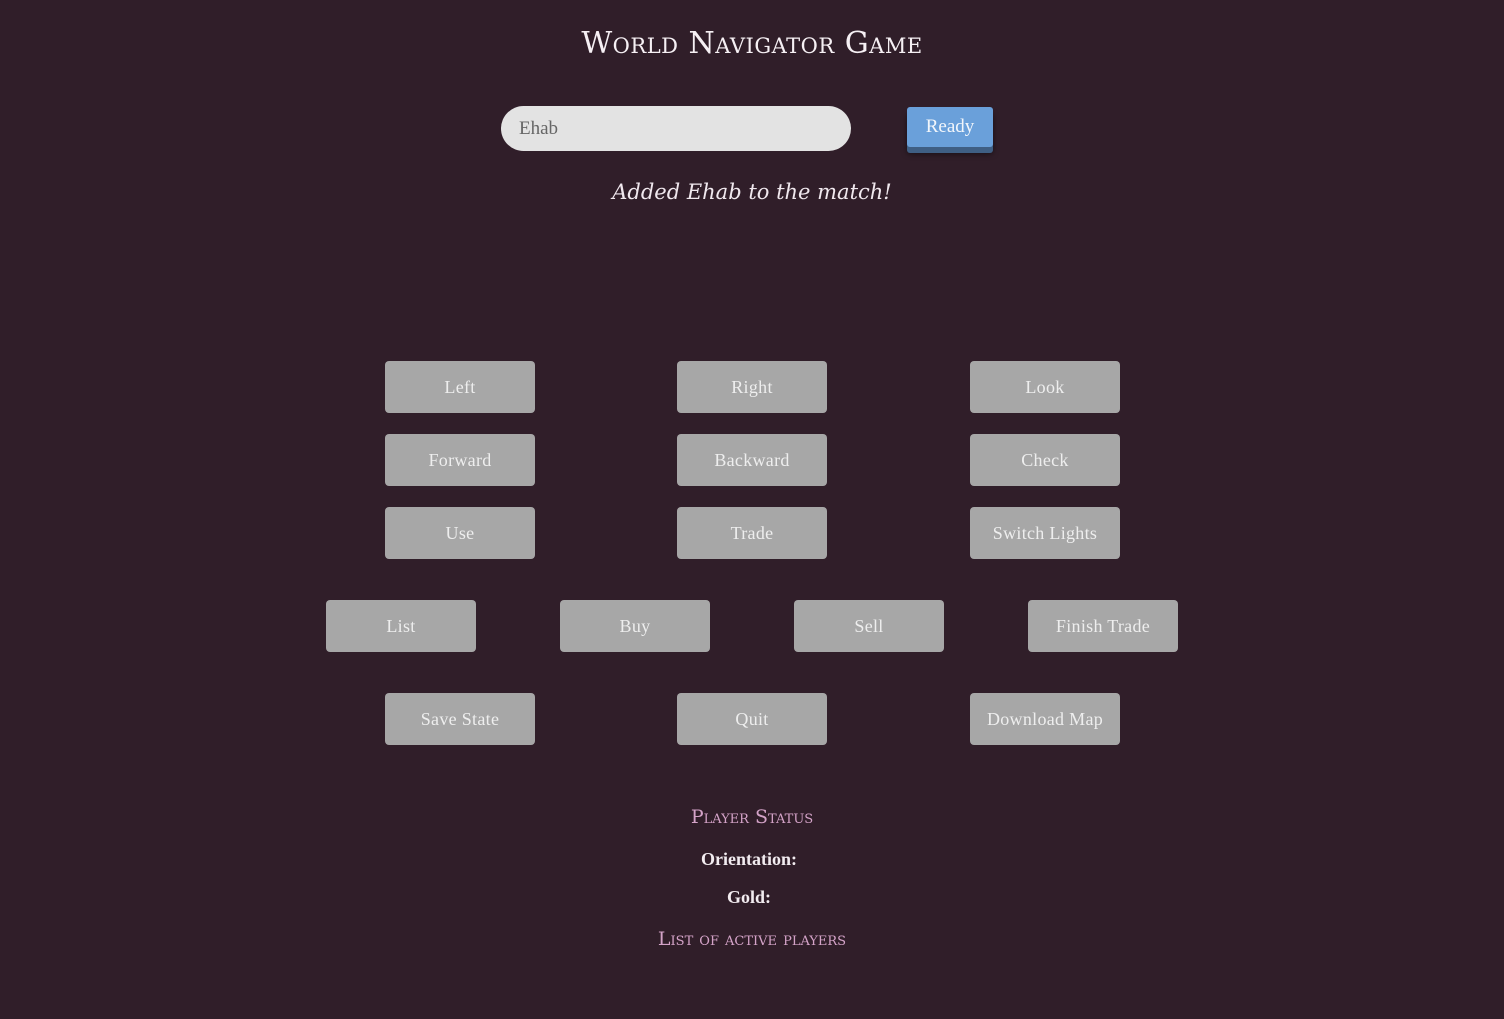 This screenshot has height=1019, width=1504. I want to click on backward-button: Backward, so click(752, 460).